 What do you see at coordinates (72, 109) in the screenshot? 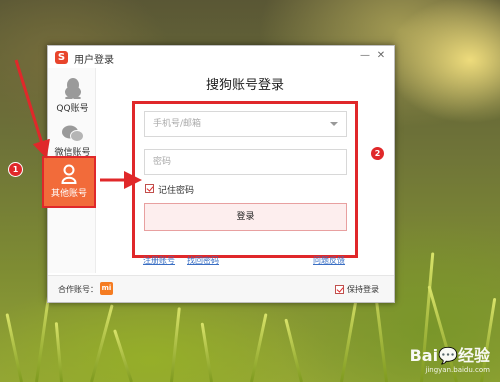
I see `sidebar-item-label: QQ账号` at bounding box center [72, 109].